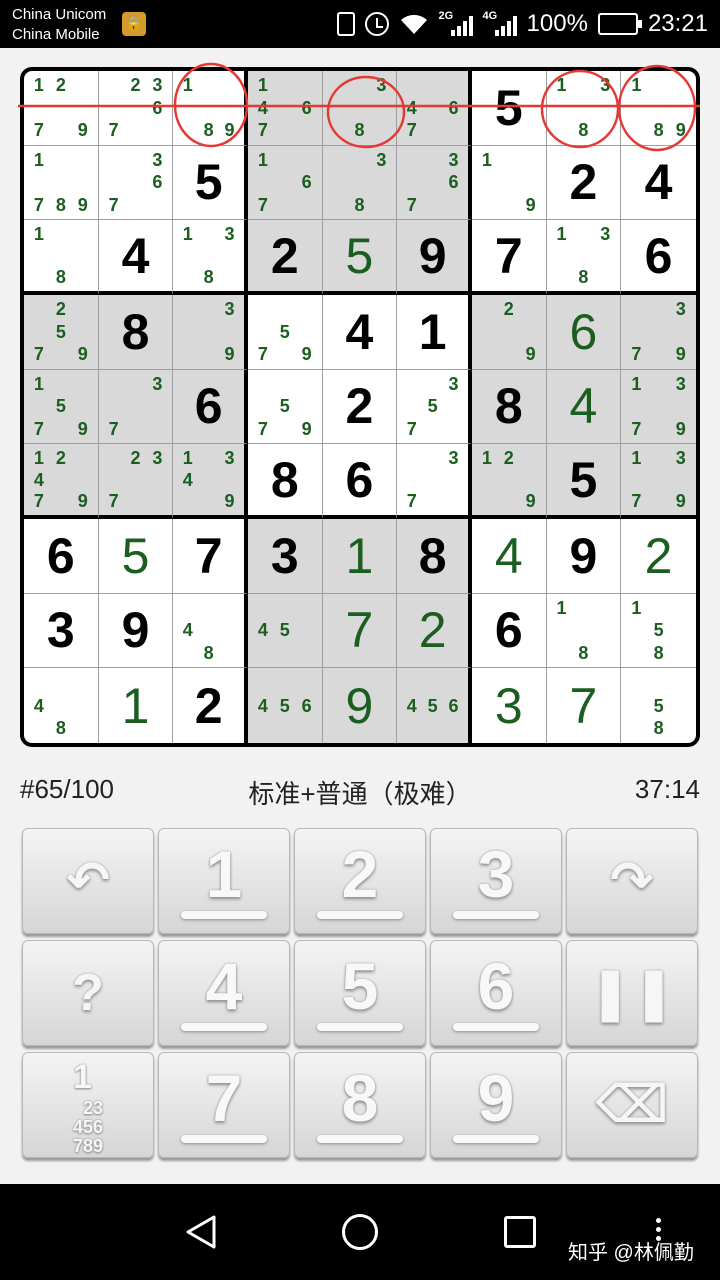 This screenshot has width=720, height=1280. I want to click on cell-r2c7: 19, so click(509, 183).